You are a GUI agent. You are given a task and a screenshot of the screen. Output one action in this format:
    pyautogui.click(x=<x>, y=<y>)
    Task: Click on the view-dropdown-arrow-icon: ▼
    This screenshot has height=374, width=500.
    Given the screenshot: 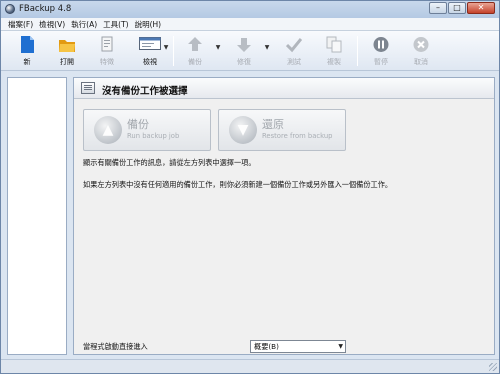 What is the action you would take?
    pyautogui.click(x=166, y=48)
    